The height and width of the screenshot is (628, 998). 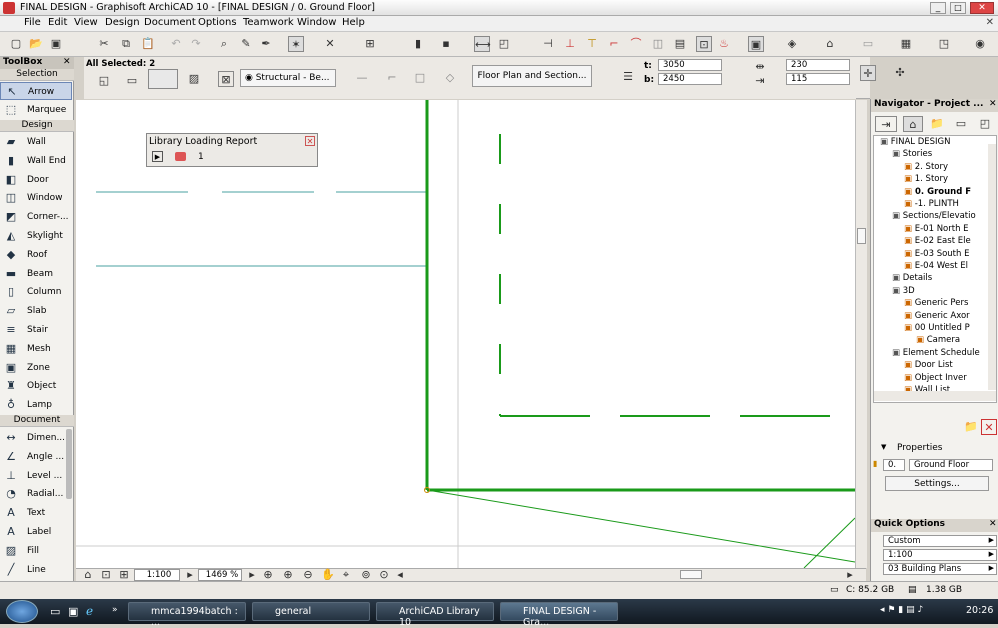 What do you see at coordinates (570, 44) in the screenshot?
I see `adjust-icon: ⊥` at bounding box center [570, 44].